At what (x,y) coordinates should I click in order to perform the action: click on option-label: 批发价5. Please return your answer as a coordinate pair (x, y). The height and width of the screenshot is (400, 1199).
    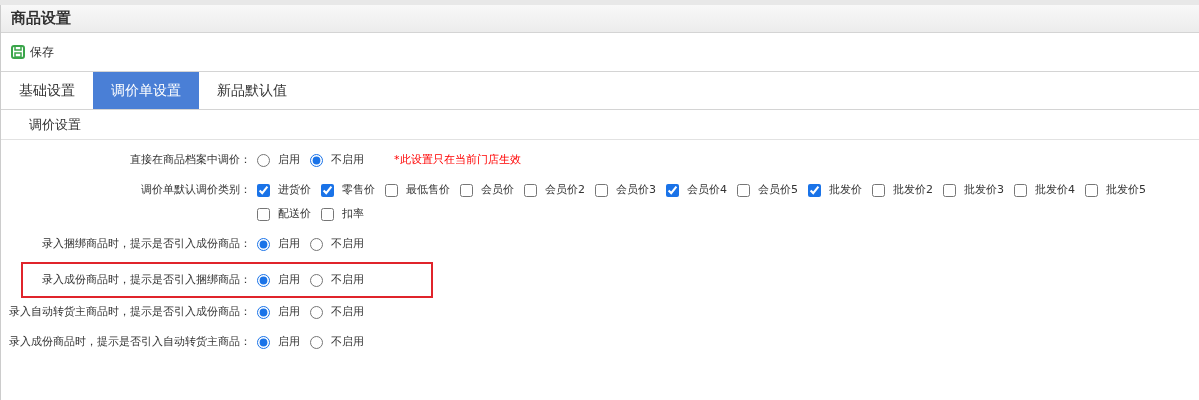
    Looking at the image, I should click on (1126, 190).